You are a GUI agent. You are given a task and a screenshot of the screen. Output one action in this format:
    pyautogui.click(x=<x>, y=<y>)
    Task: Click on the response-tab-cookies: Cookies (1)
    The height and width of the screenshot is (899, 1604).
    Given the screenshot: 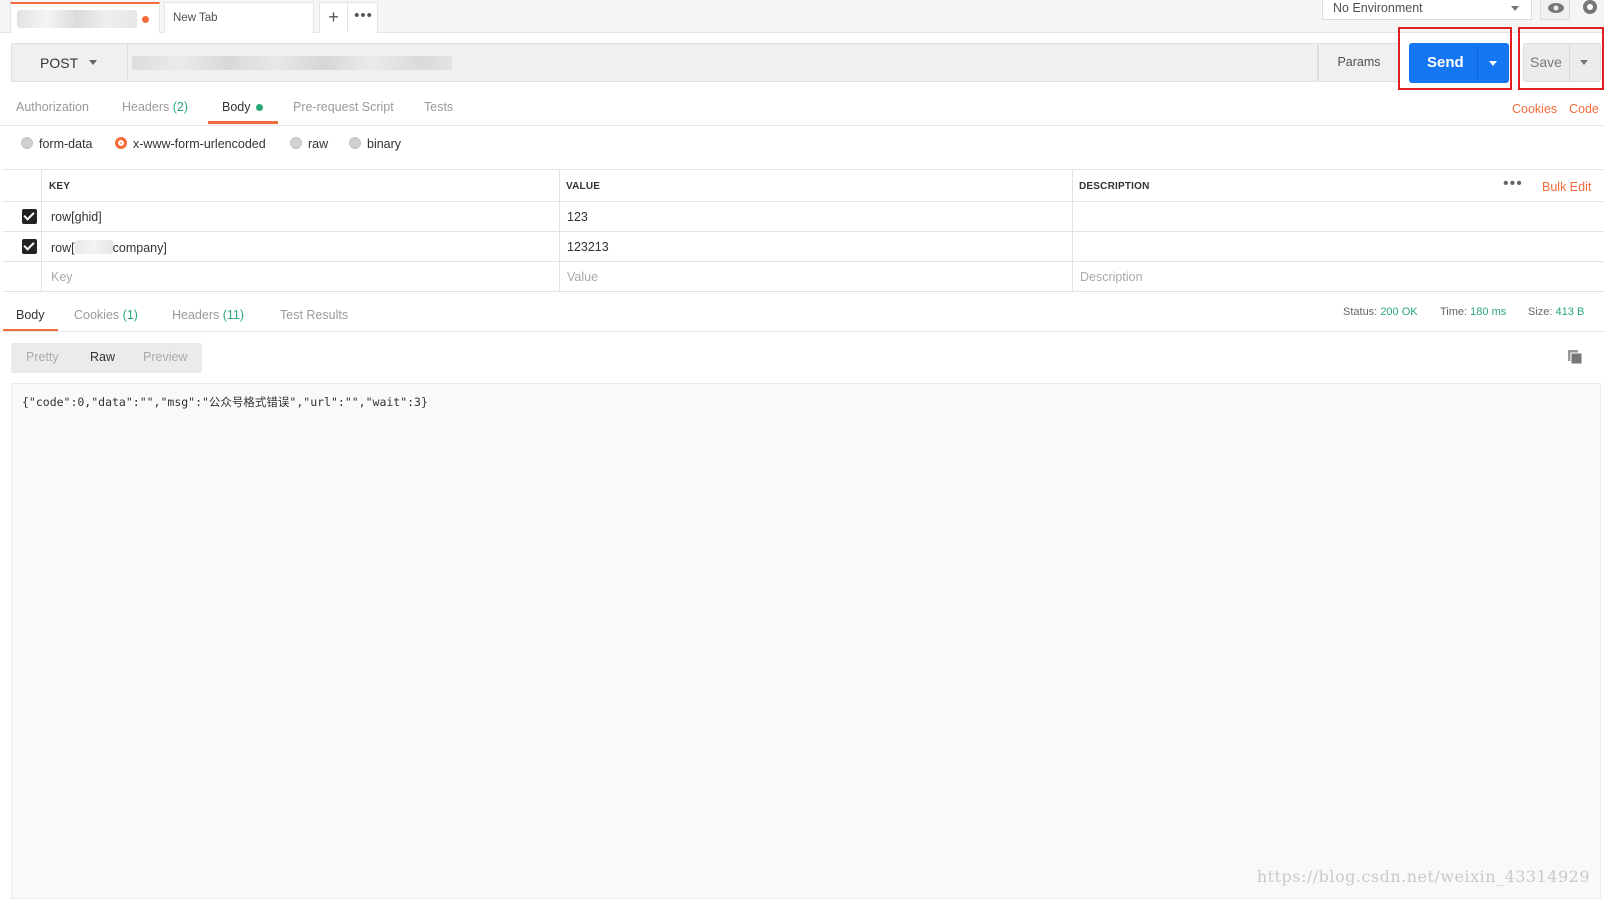 What is the action you would take?
    pyautogui.click(x=106, y=315)
    